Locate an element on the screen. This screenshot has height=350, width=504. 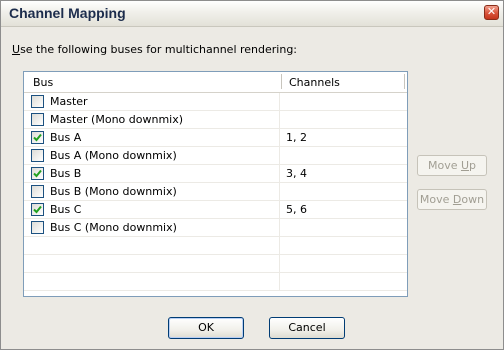
bus-name: Bus A is located at coordinates (66, 137).